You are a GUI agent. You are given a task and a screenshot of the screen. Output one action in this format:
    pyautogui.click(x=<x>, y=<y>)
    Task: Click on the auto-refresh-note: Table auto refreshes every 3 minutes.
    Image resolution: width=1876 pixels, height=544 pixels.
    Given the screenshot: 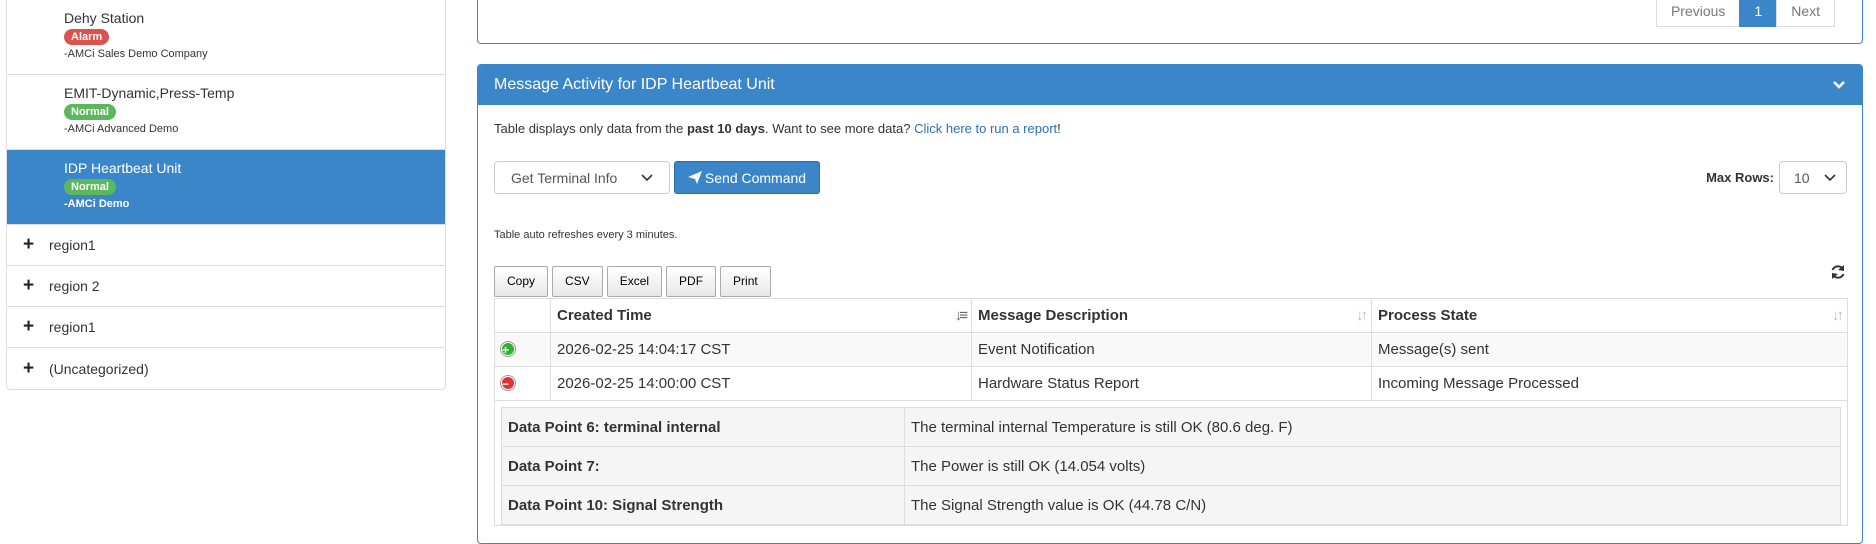 What is the action you would take?
    pyautogui.click(x=586, y=235)
    